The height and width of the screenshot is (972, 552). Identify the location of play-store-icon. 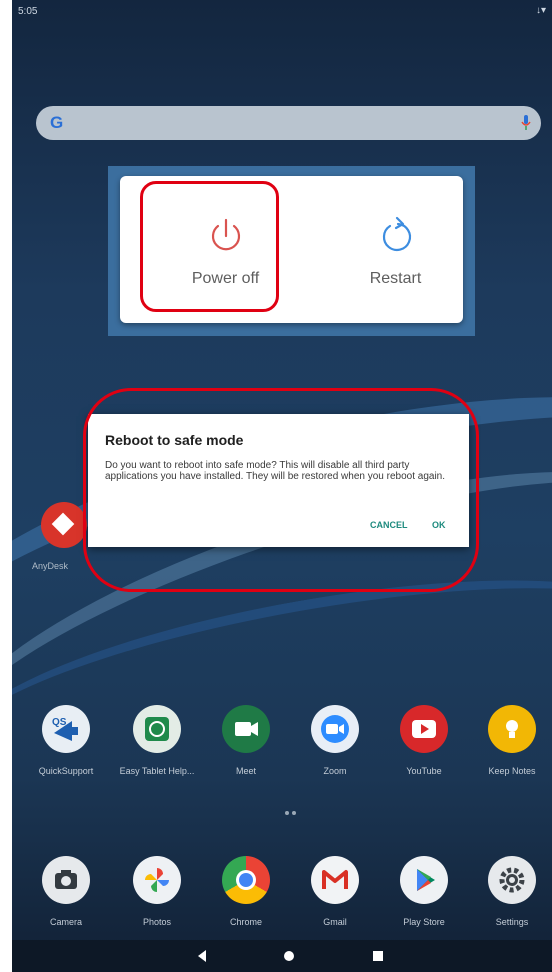
(424, 880).